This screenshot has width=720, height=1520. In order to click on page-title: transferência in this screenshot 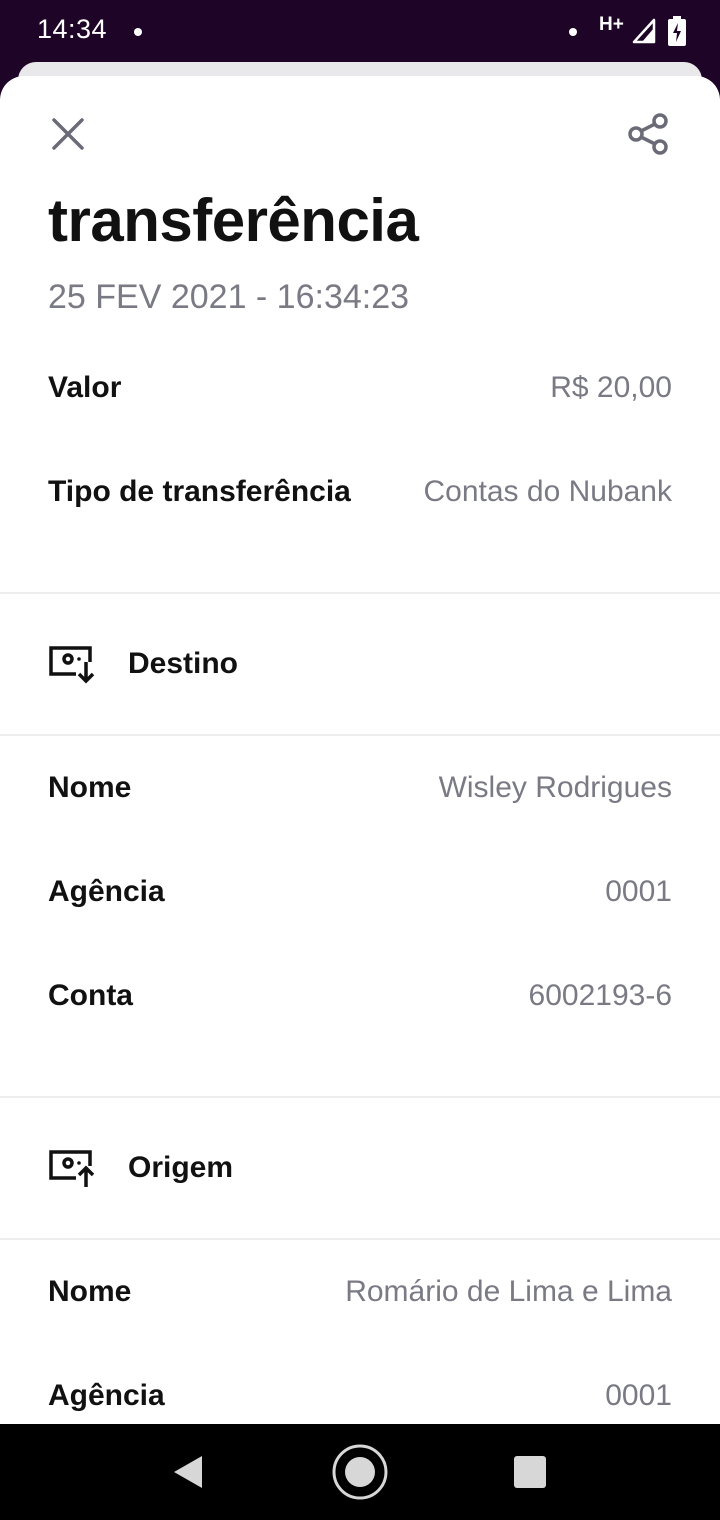, I will do `click(233, 220)`.